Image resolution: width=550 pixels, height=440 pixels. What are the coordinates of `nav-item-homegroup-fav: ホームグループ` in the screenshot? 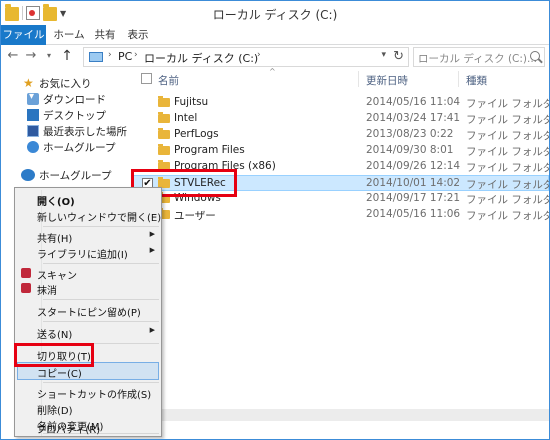 It's located at (71, 147).